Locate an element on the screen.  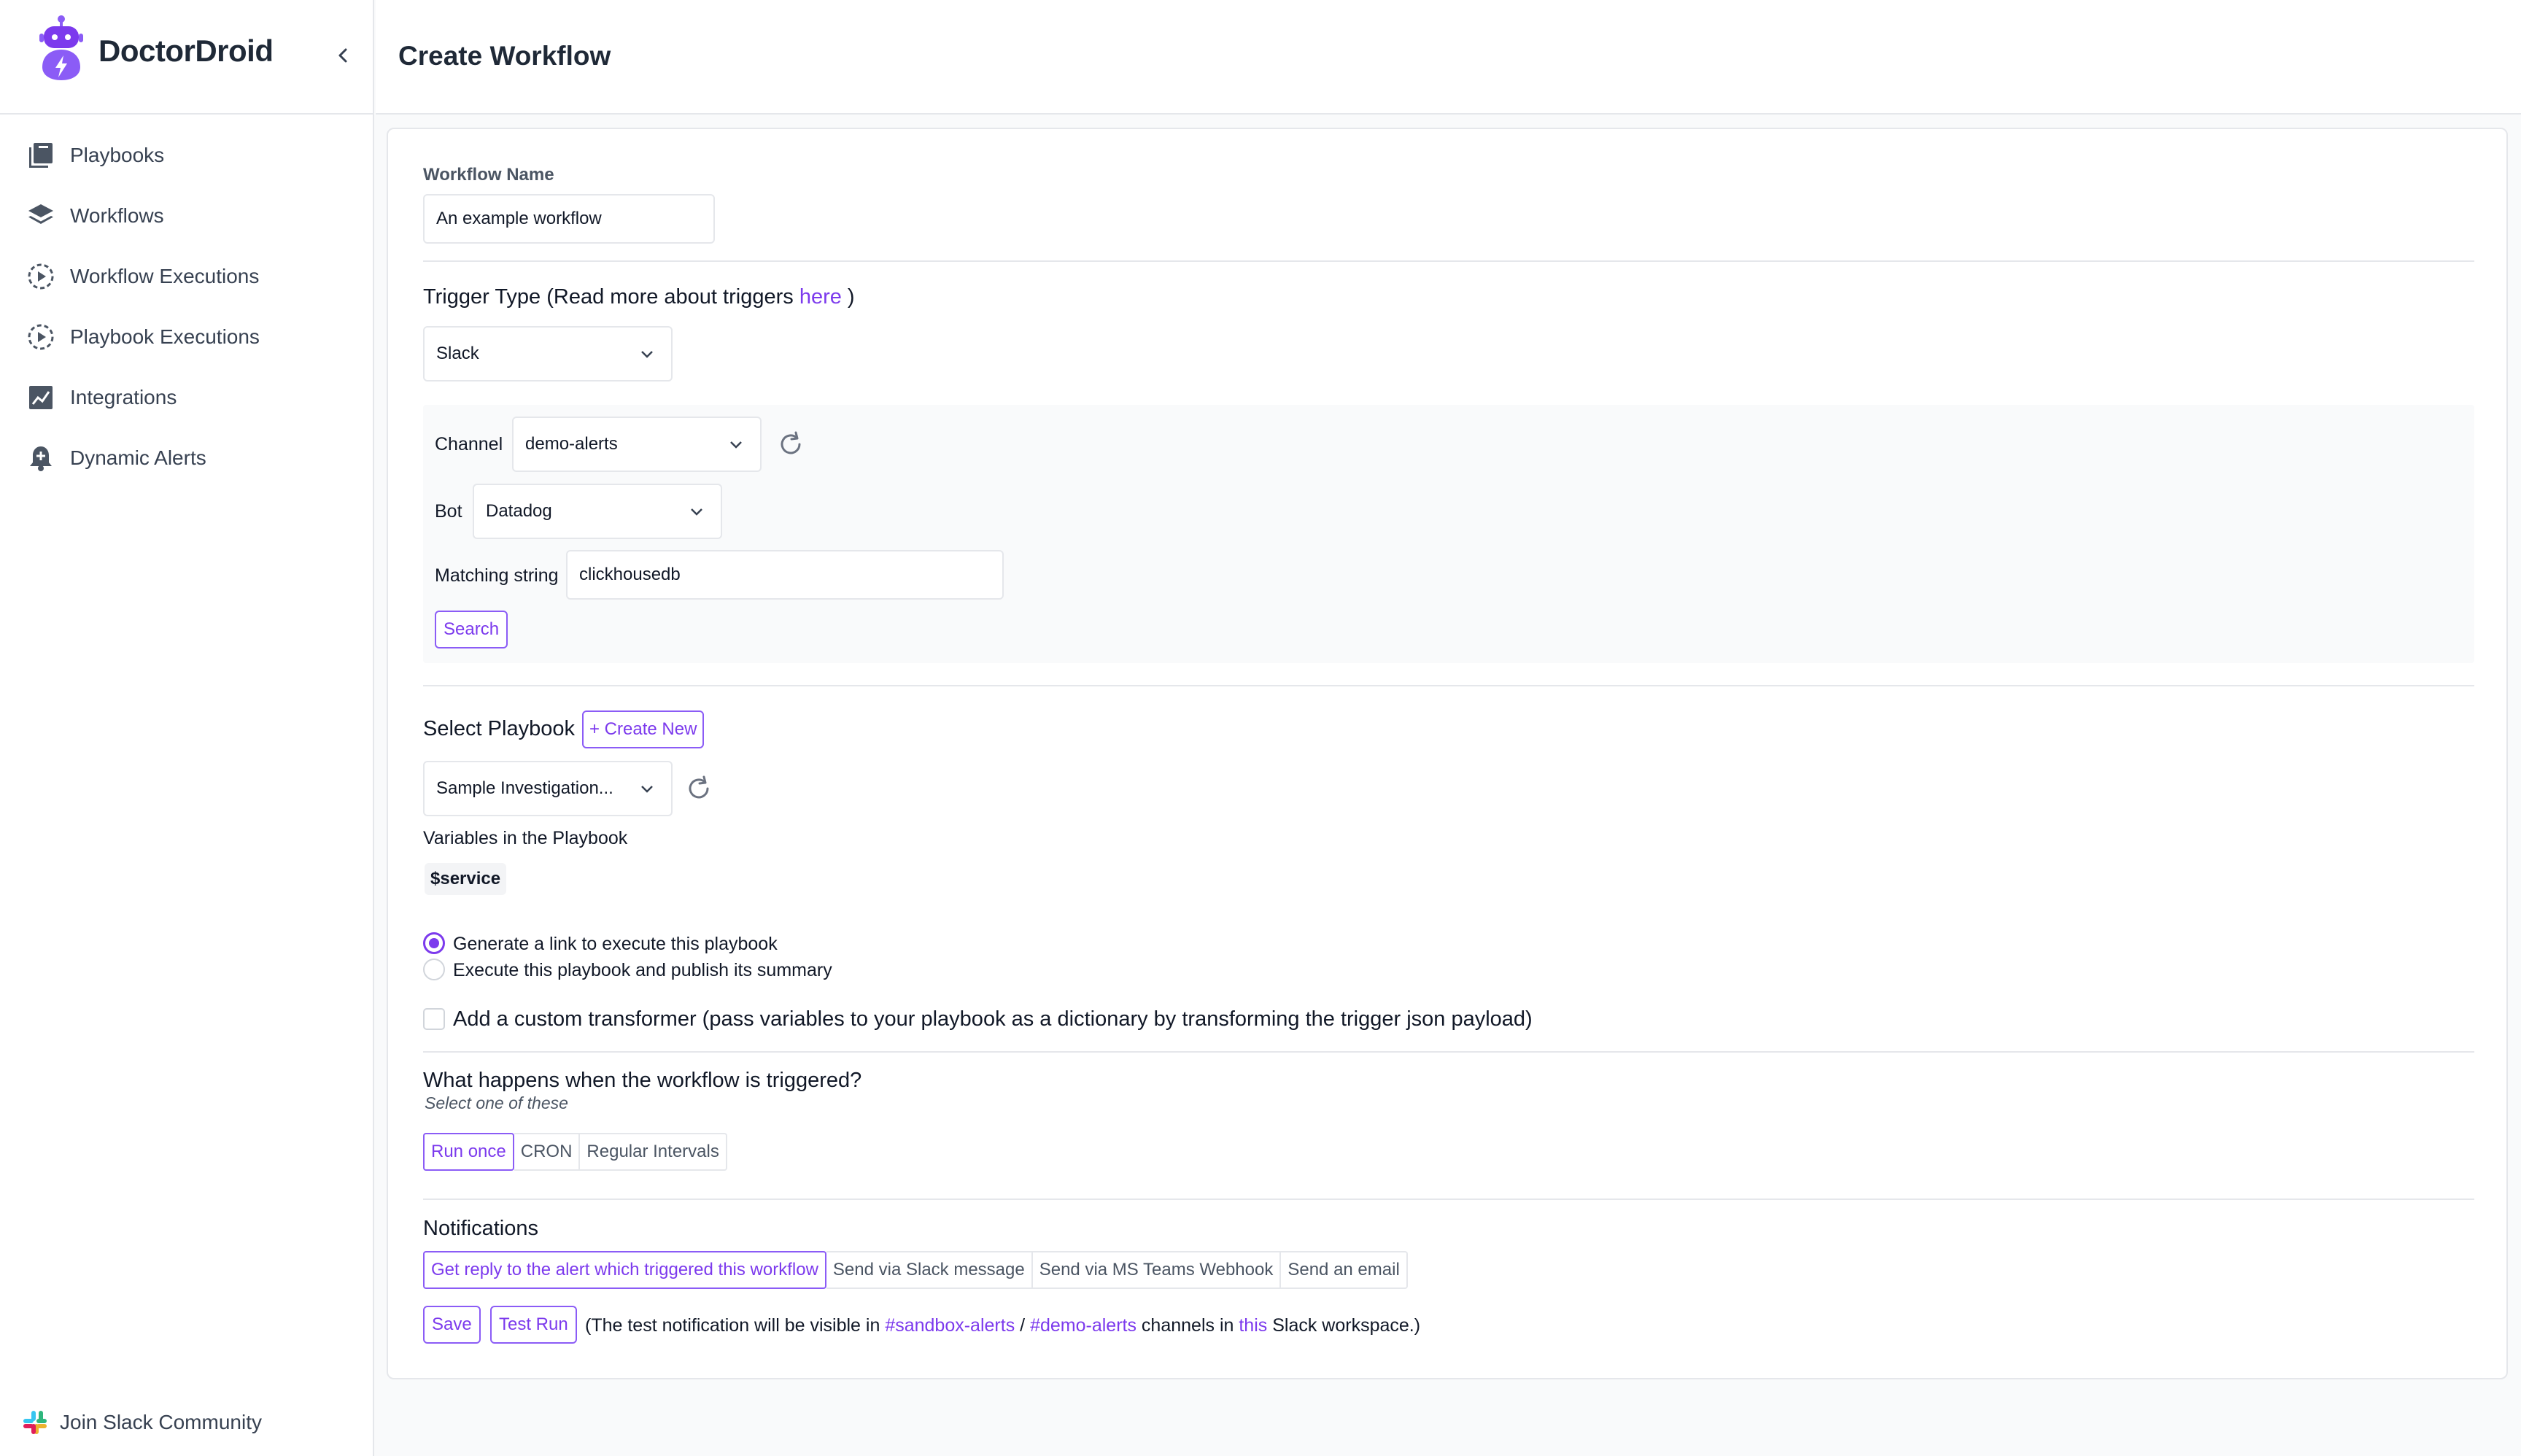
notification-option-email: Send an email is located at coordinates (1344, 1270).